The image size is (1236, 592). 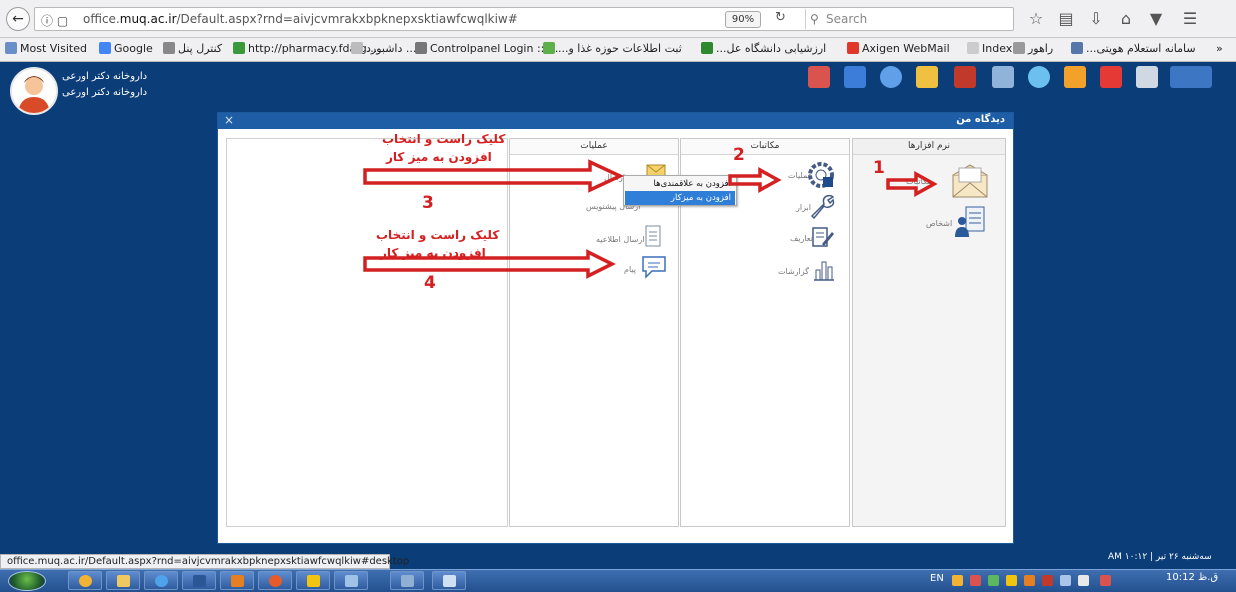 I want to click on briefcase-icon, so click(x=965, y=77).